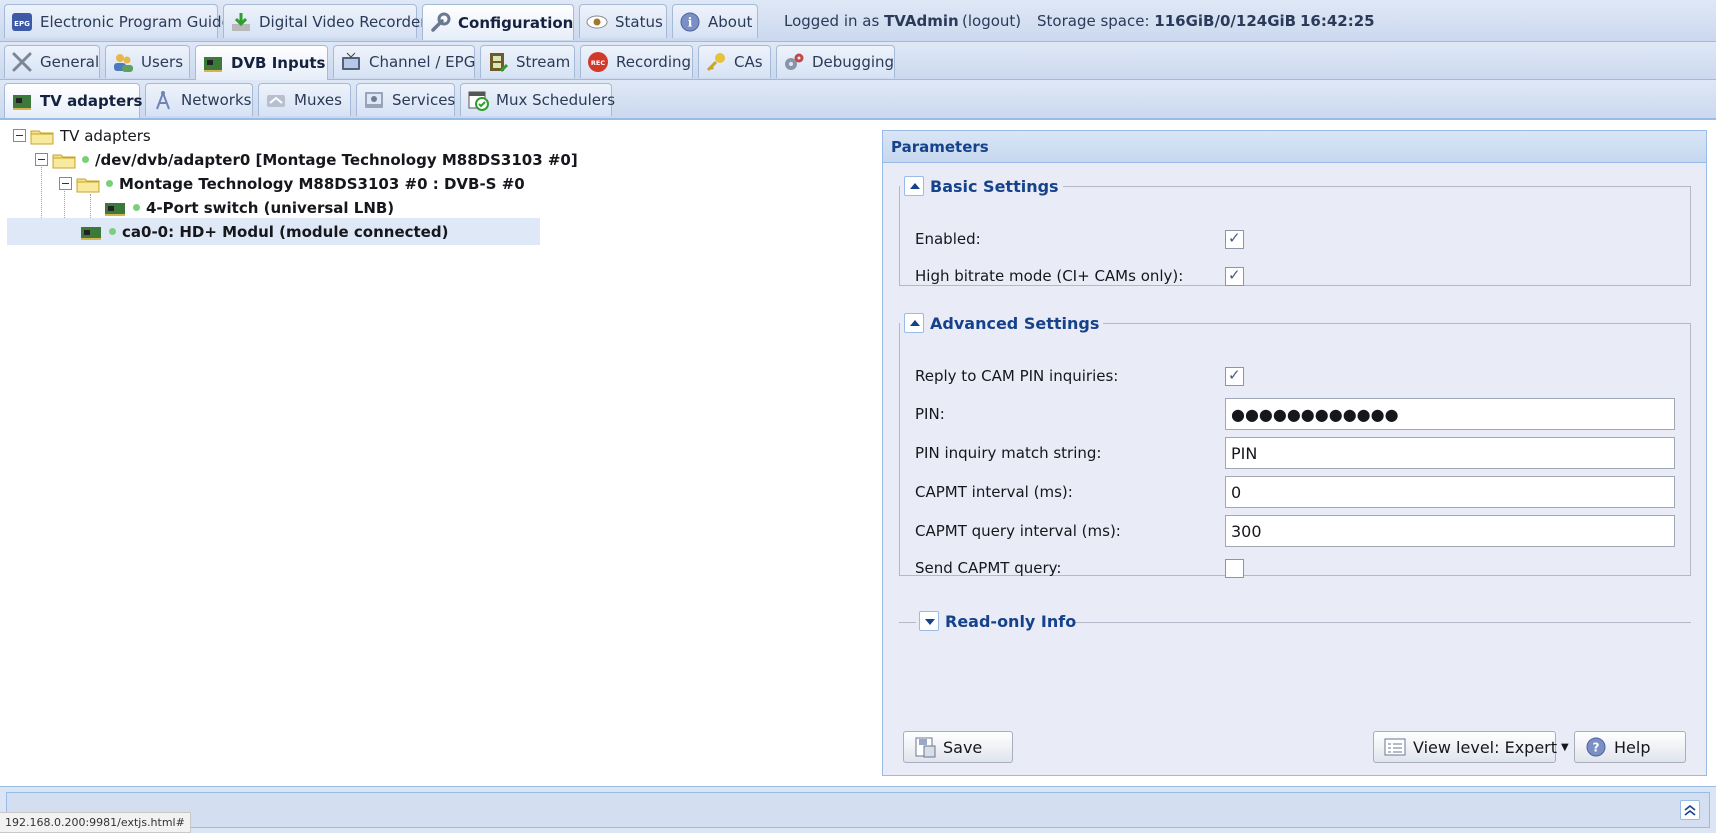 The image size is (1716, 833). Describe the element at coordinates (404, 61) in the screenshot. I see `tab-channel-epg: Channel / EPG` at that location.